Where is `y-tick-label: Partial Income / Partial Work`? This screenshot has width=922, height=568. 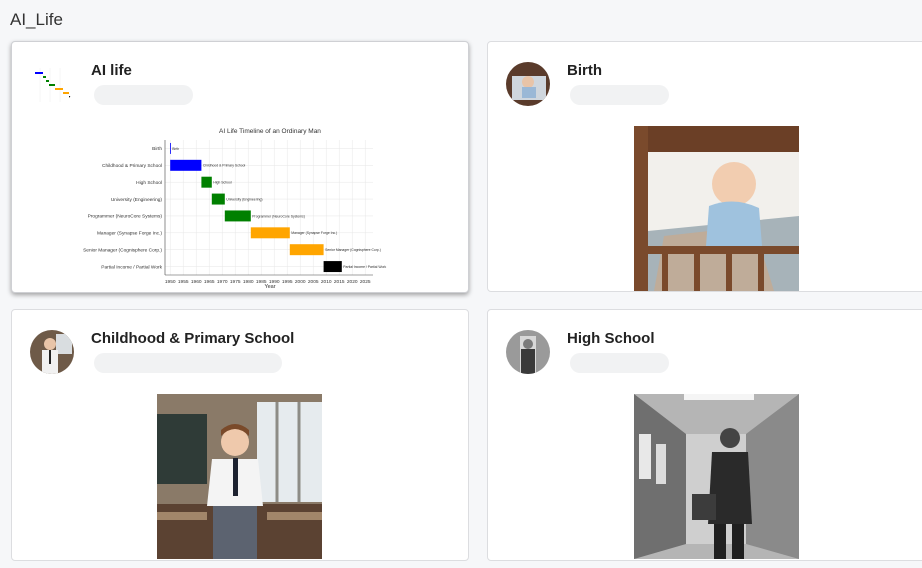 y-tick-label: Partial Income / Partial Work is located at coordinates (131, 267).